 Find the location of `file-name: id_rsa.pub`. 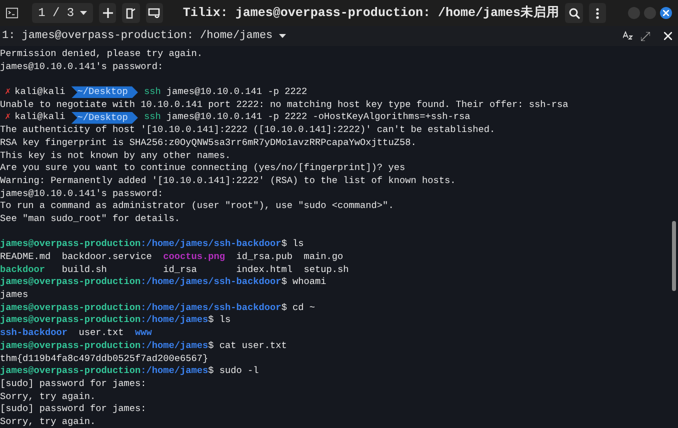

file-name: id_rsa.pub is located at coordinates (264, 256).